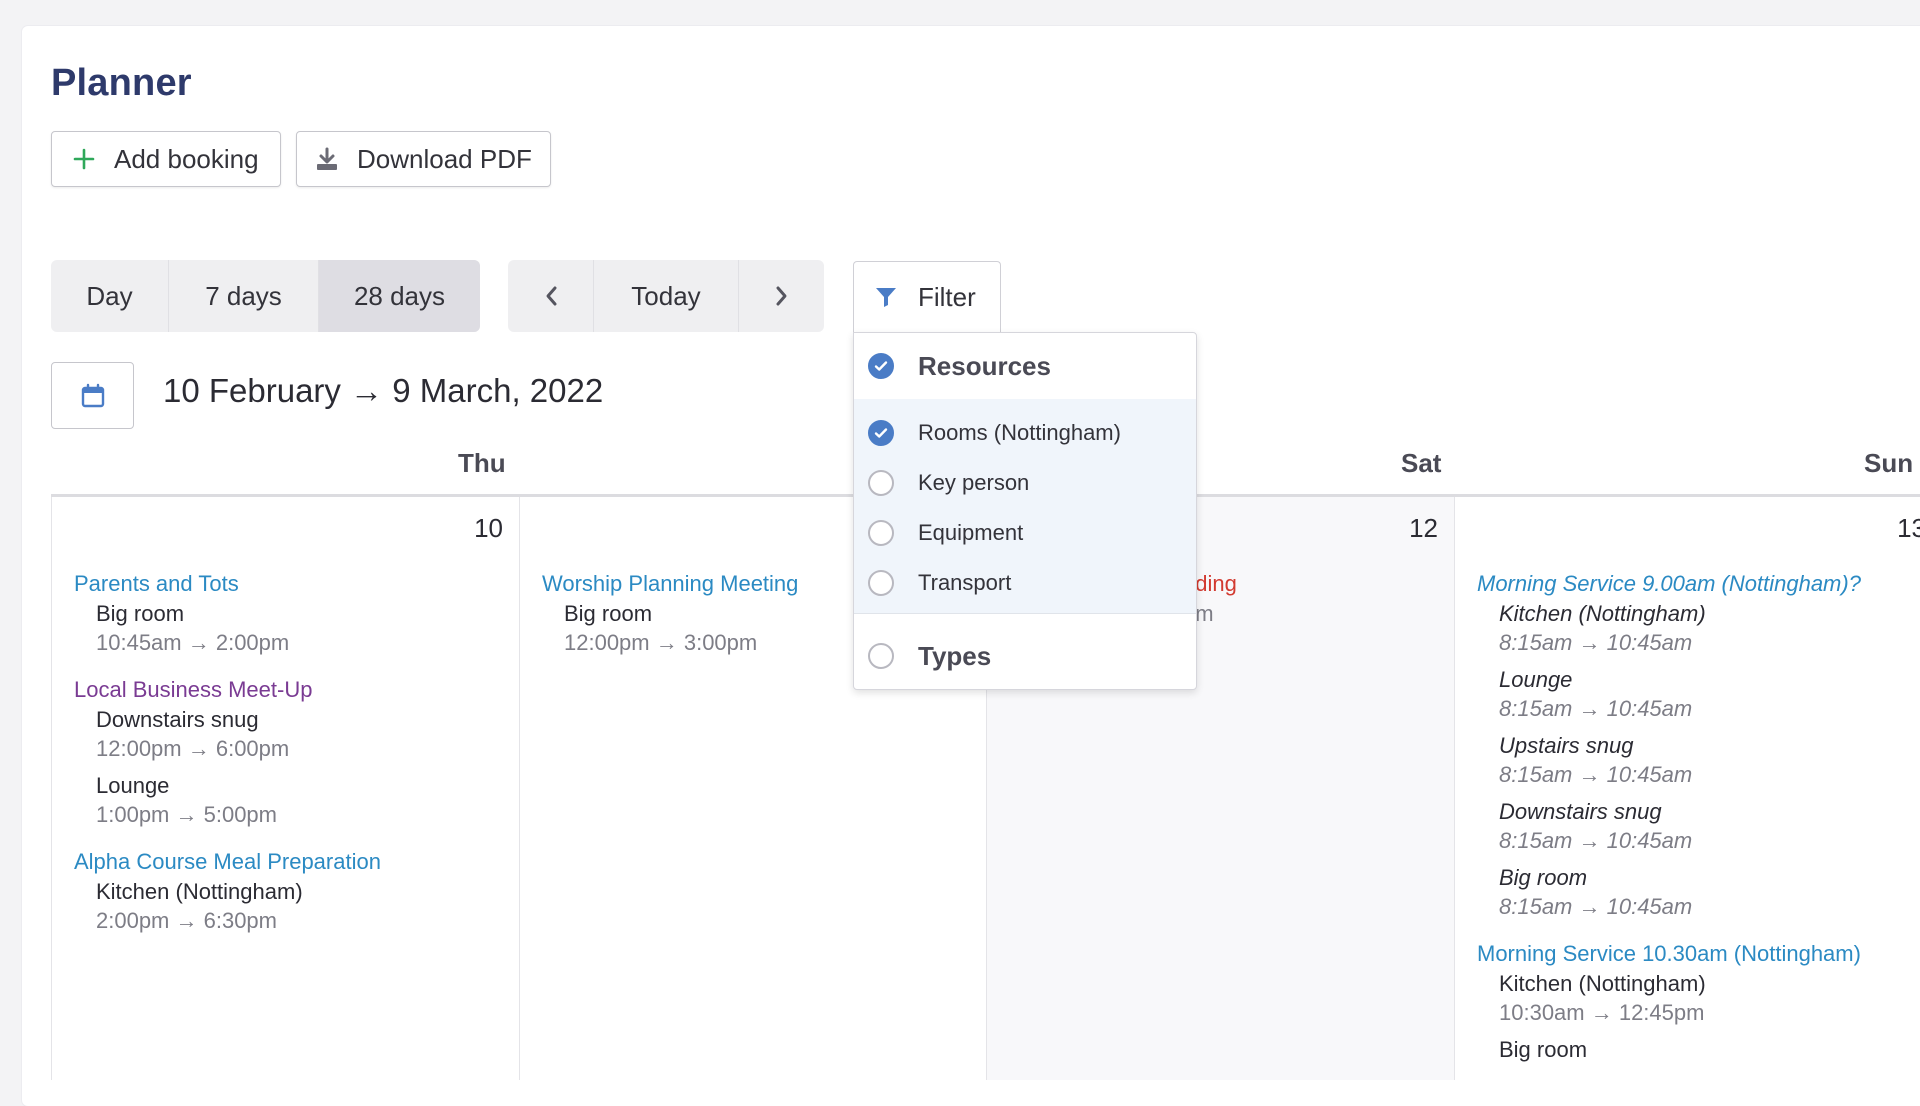 Image resolution: width=1920 pixels, height=1106 pixels. I want to click on event-time: 10:45am → 2:00pm, so click(193, 642).